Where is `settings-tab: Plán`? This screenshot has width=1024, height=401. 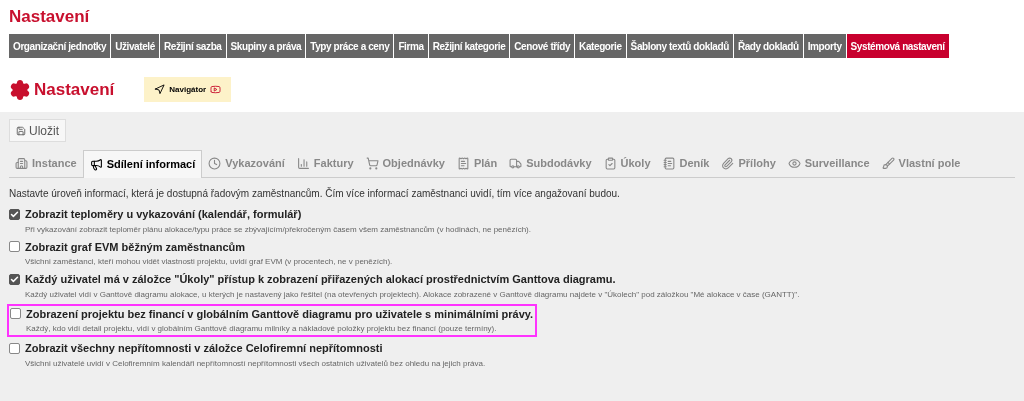
settings-tab: Plán is located at coordinates (477, 163).